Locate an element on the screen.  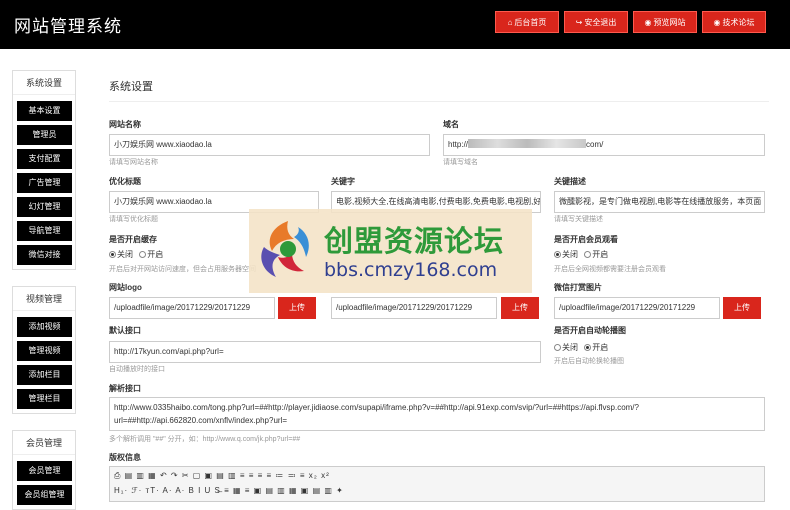
cache-hint: 开启后对开网站访问速度，但会占用服务器空间 is located at coordinates (182, 269).